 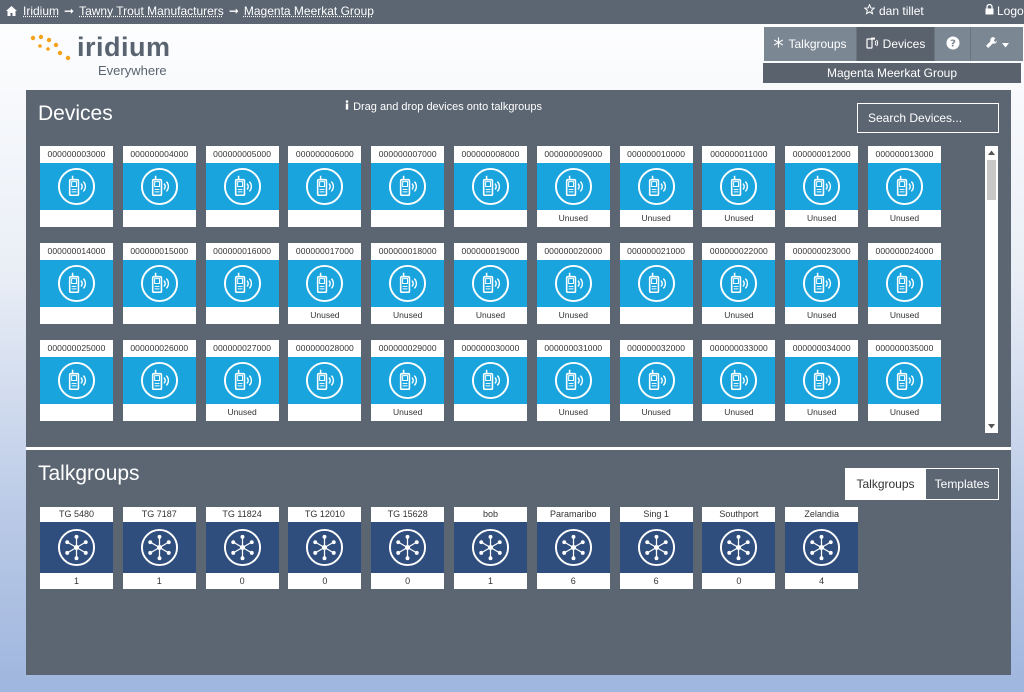 I want to click on device-tile: 000000009000 Unused, so click(x=573, y=186).